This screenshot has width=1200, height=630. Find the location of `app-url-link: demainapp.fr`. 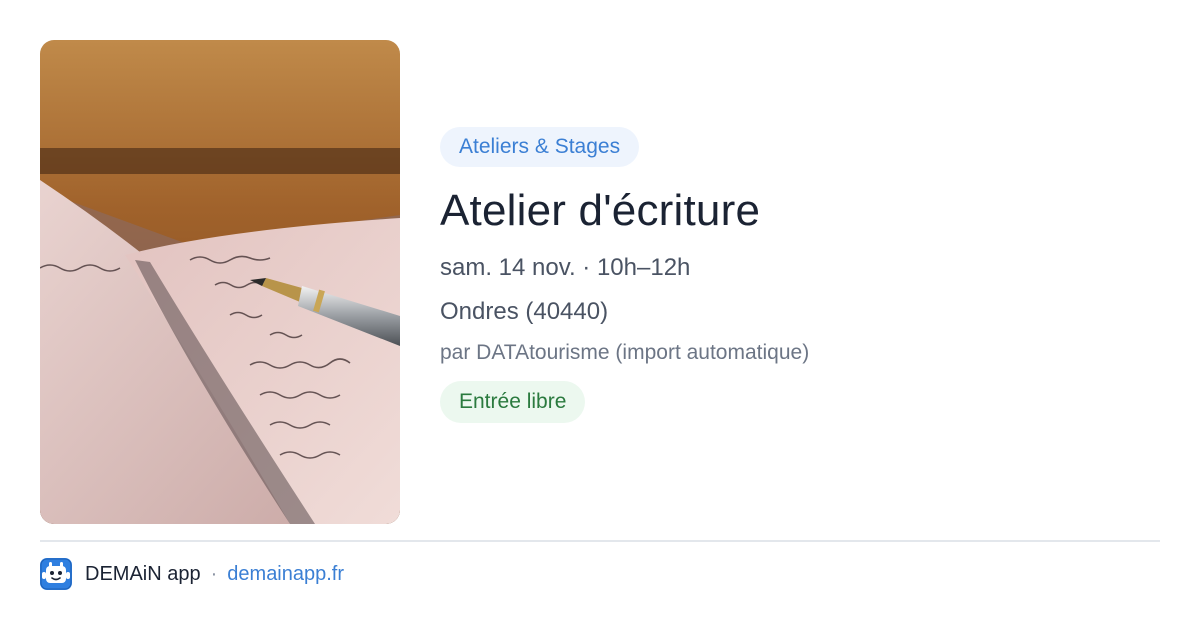

app-url-link: demainapp.fr is located at coordinates (285, 574).